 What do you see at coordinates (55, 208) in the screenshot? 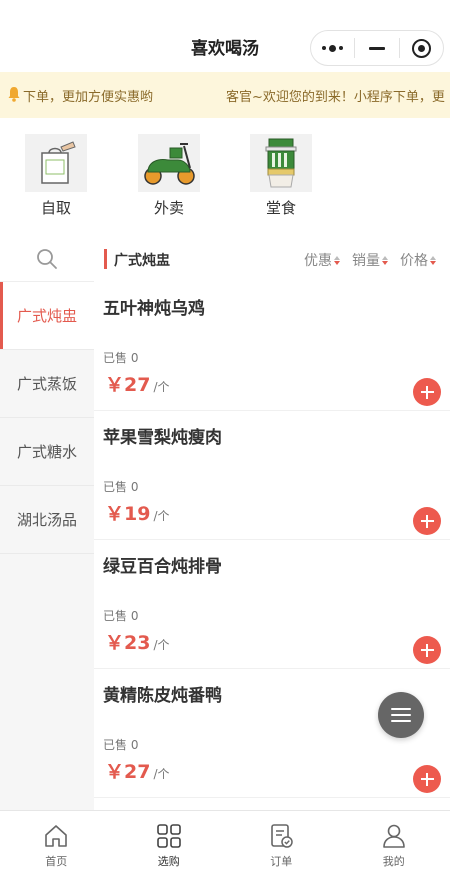
I see `mode-label: 自取` at bounding box center [55, 208].